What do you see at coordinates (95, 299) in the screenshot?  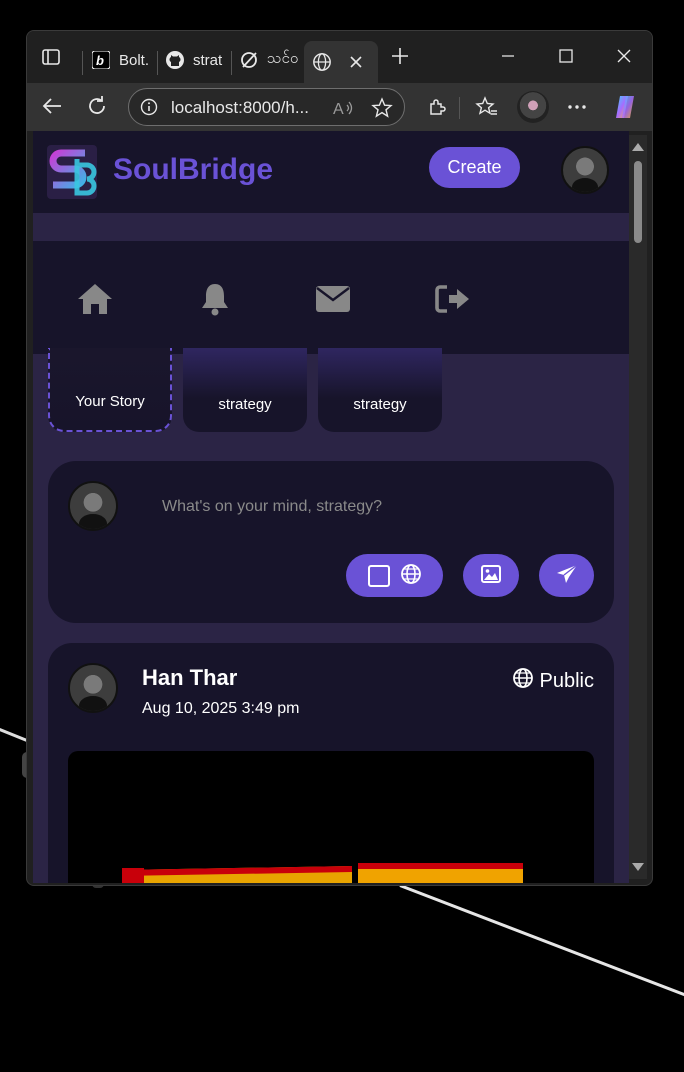 I see `home-icon` at bounding box center [95, 299].